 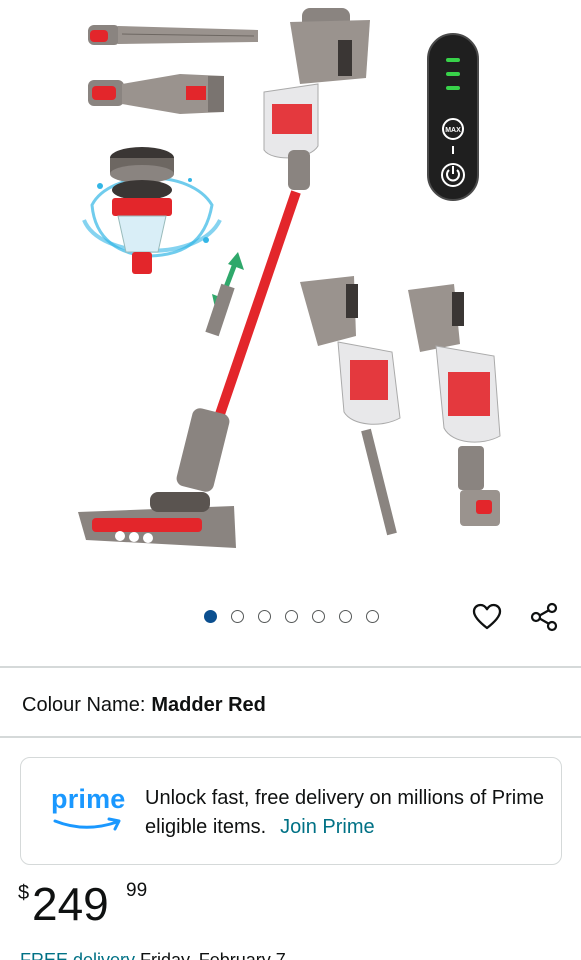 I want to click on prime-logo: prime, so click(x=91, y=809).